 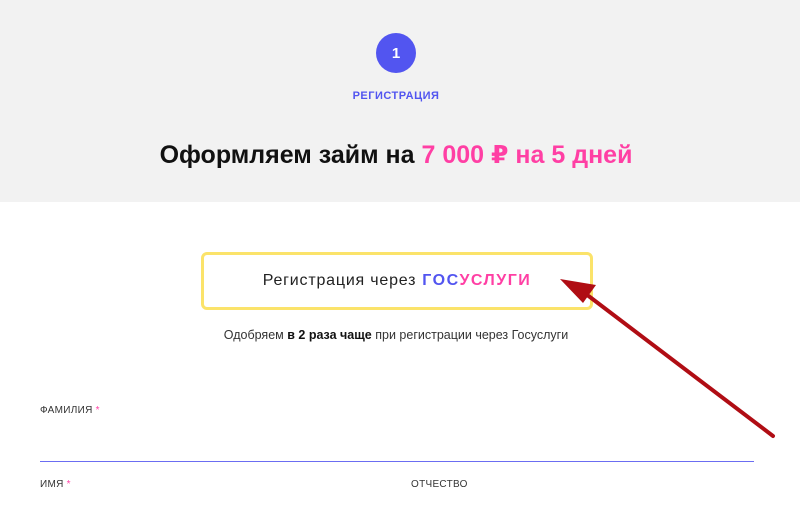 What do you see at coordinates (465, 155) in the screenshot?
I see `loan-amount: 7 000 ₽` at bounding box center [465, 155].